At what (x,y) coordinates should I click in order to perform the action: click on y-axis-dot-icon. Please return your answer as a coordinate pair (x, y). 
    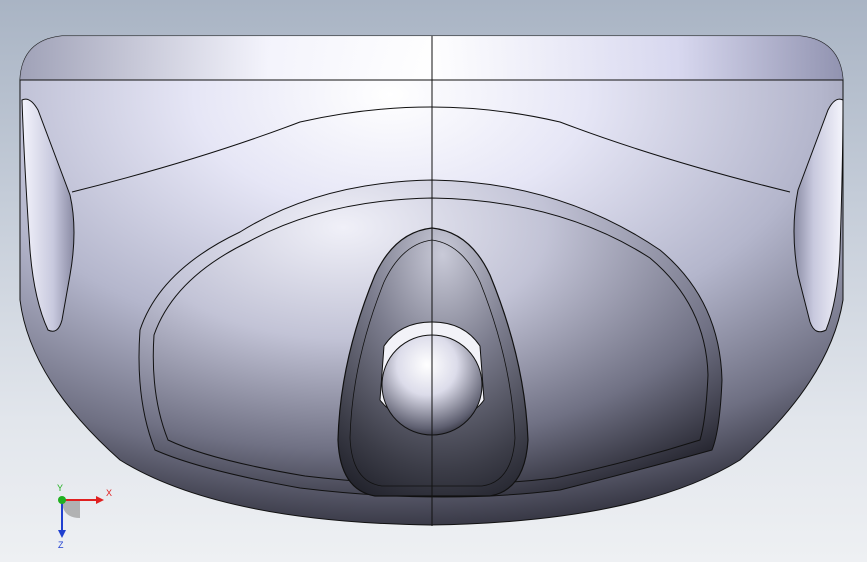
    Looking at the image, I should click on (62, 500).